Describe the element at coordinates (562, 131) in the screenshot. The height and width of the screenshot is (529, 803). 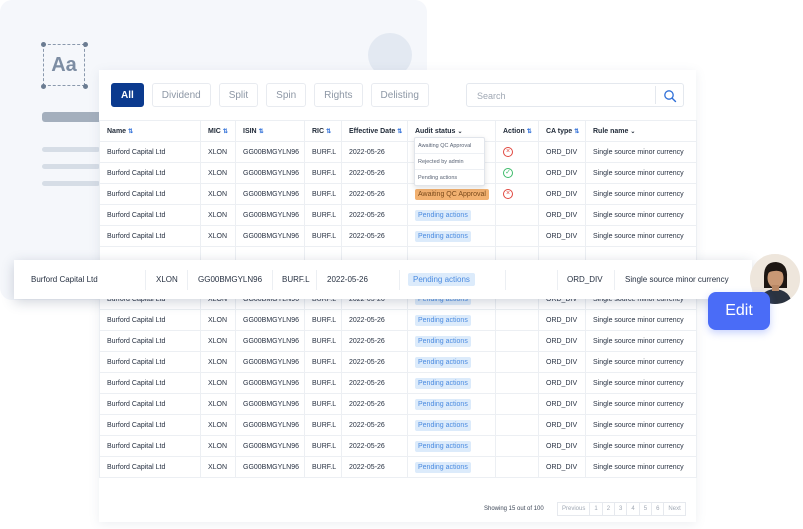
I see `column-header: CA type ⇅` at that location.